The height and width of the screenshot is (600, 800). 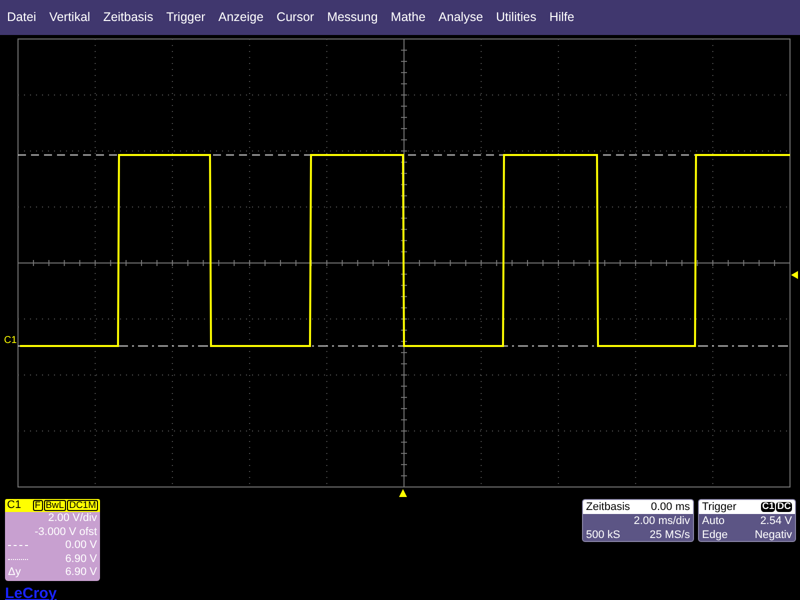 I want to click on row-value: Negativ, so click(x=773, y=535).